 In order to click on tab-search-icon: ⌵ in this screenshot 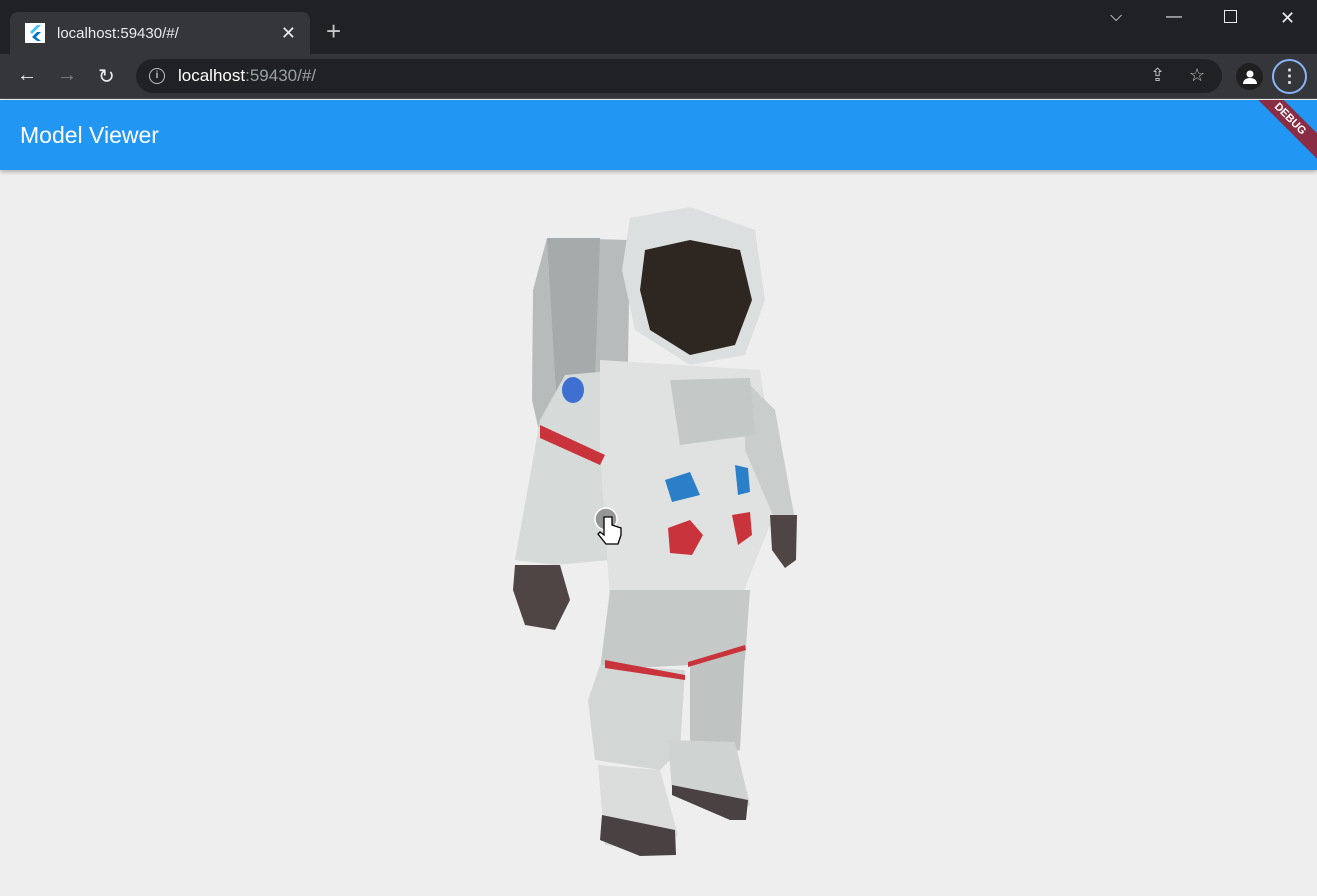, I will do `click(1116, 17)`.